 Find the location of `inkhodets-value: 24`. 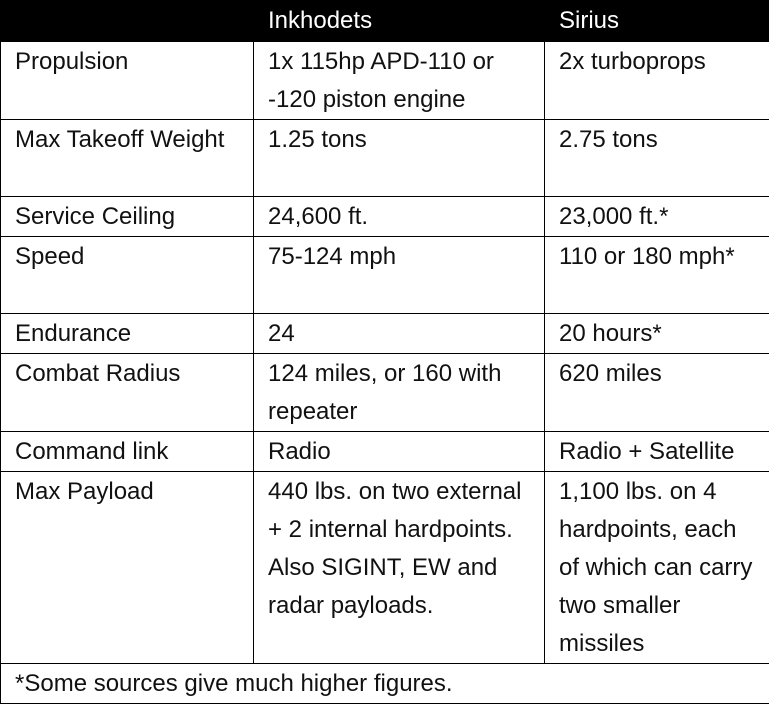

inkhodets-value: 24 is located at coordinates (399, 334).